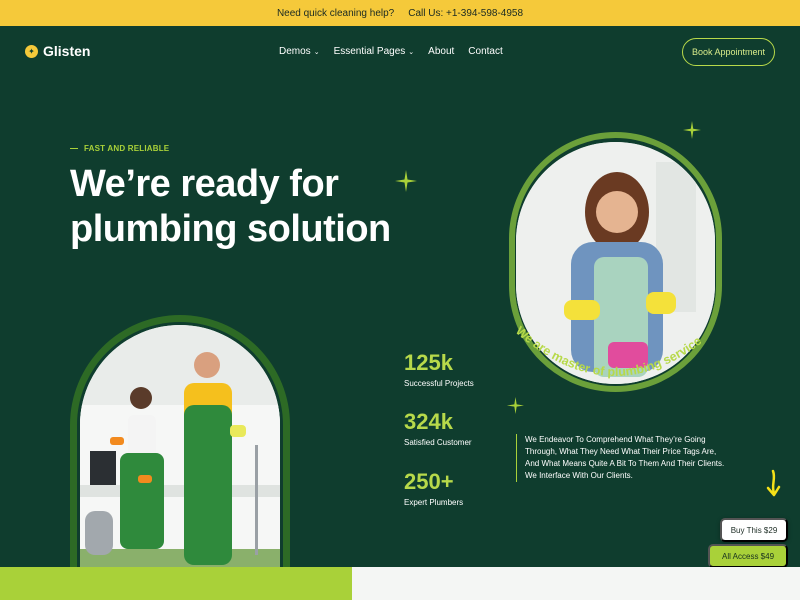 This screenshot has width=800, height=600. I want to click on book-appointment-button: Book Appointment, so click(728, 52).